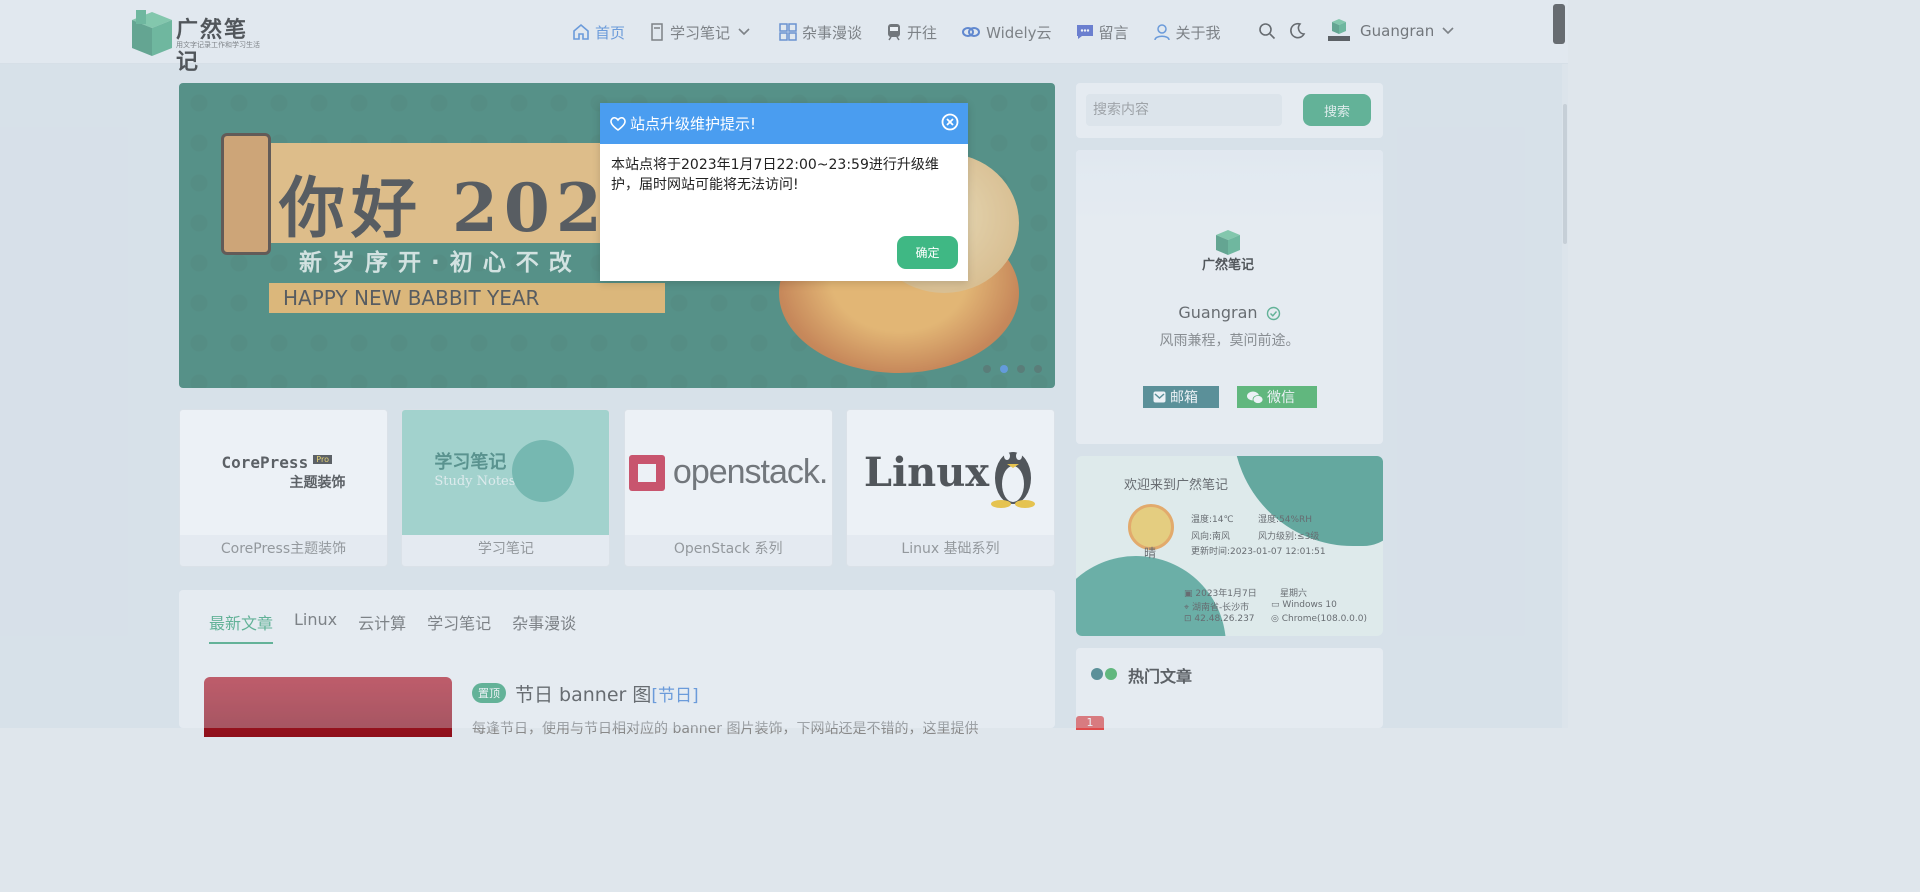 This screenshot has width=1920, height=892. What do you see at coordinates (950, 124) in the screenshot?
I see `close-icon` at bounding box center [950, 124].